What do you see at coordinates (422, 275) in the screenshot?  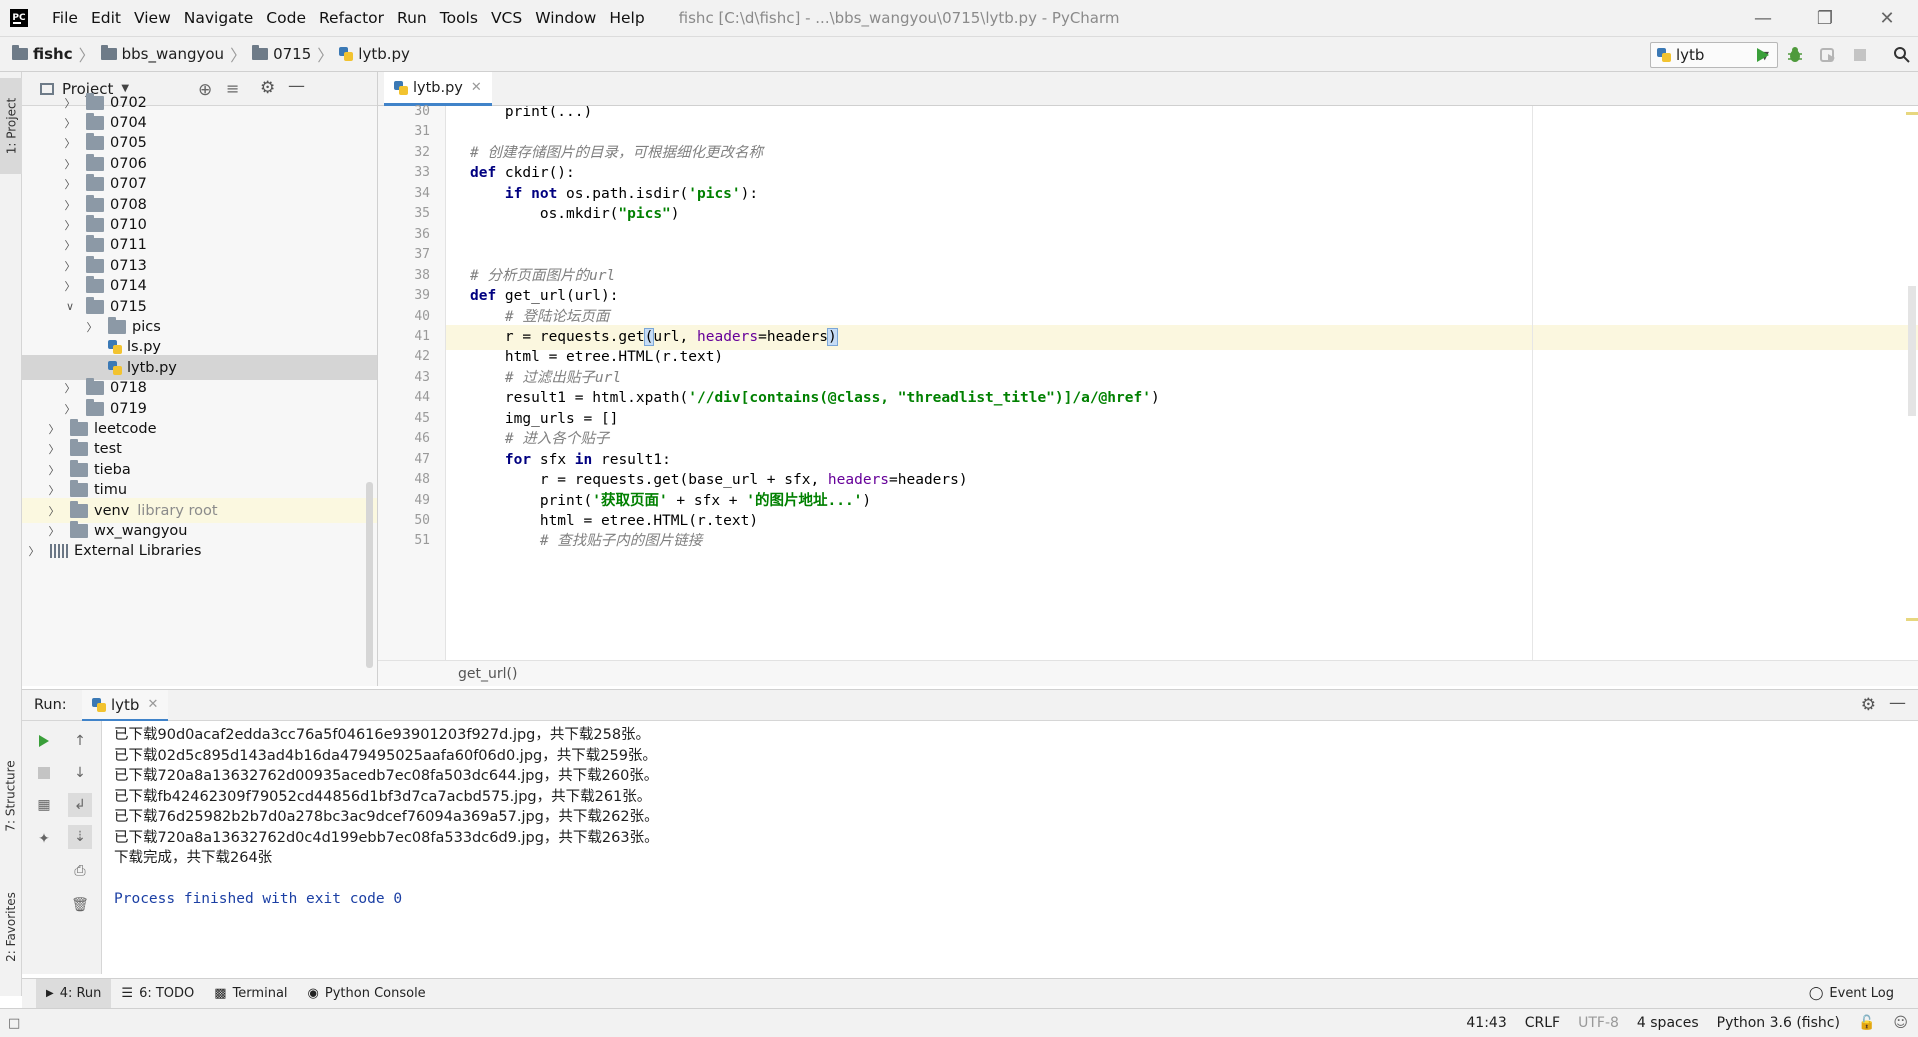 I see `line-number: 38` at bounding box center [422, 275].